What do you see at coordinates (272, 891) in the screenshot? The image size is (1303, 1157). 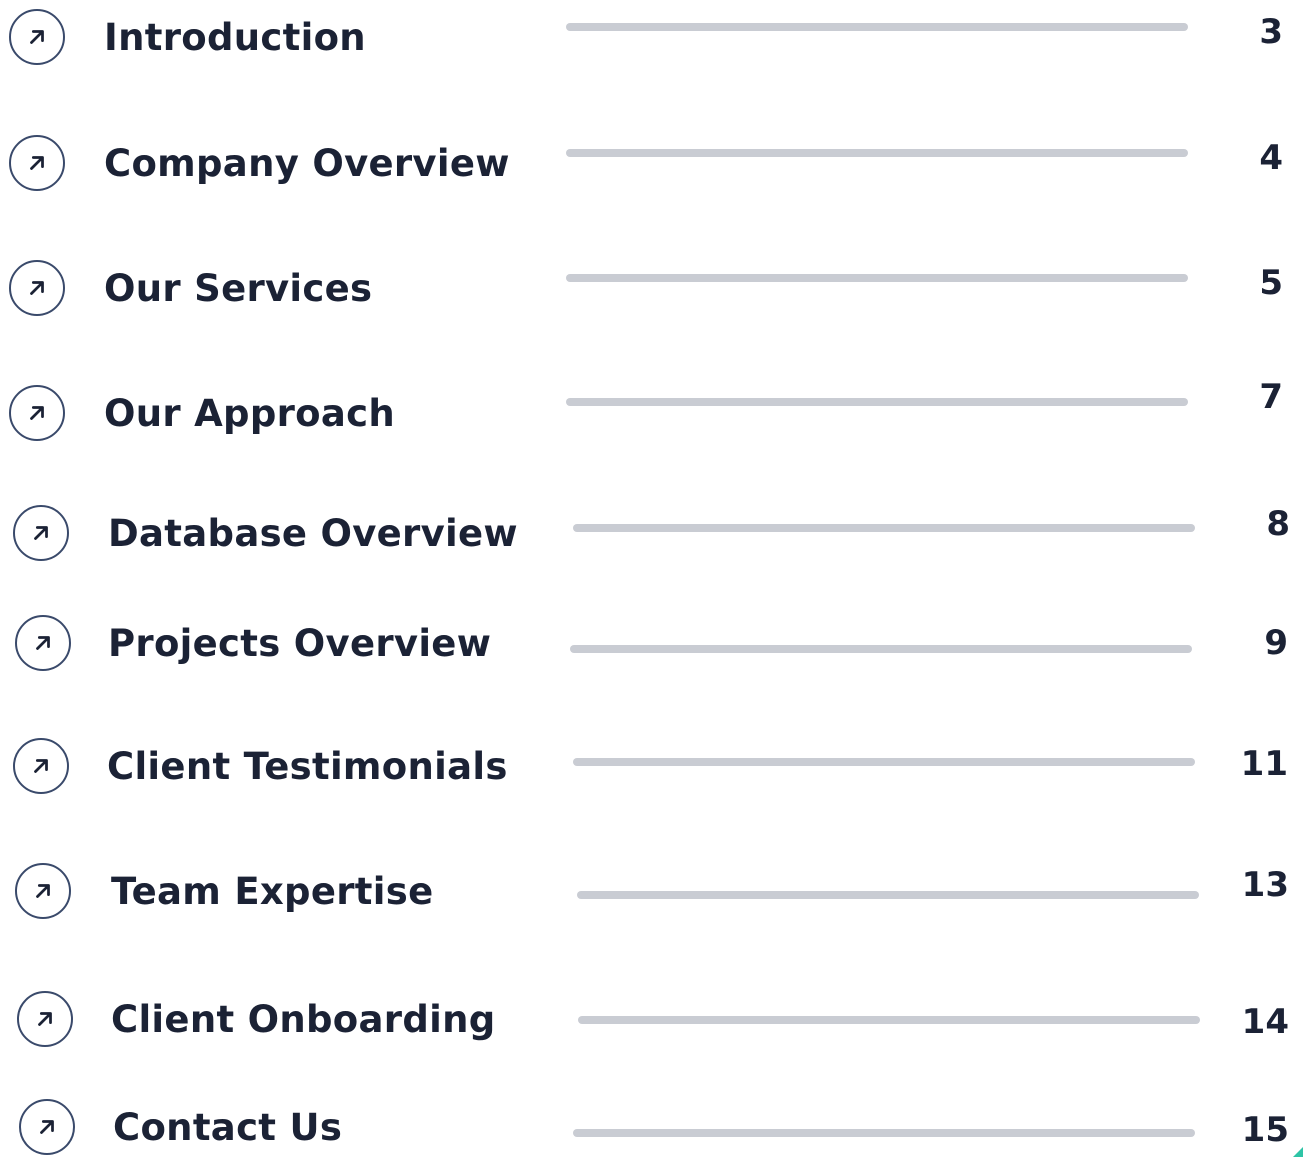 I see `toc-entry-label: Team Expertise` at bounding box center [272, 891].